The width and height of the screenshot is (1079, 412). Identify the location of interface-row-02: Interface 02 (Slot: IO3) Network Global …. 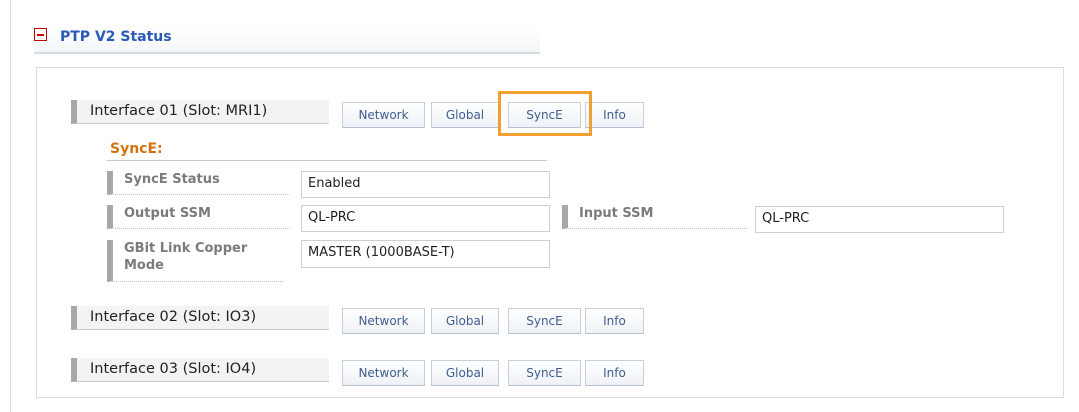
(361, 320).